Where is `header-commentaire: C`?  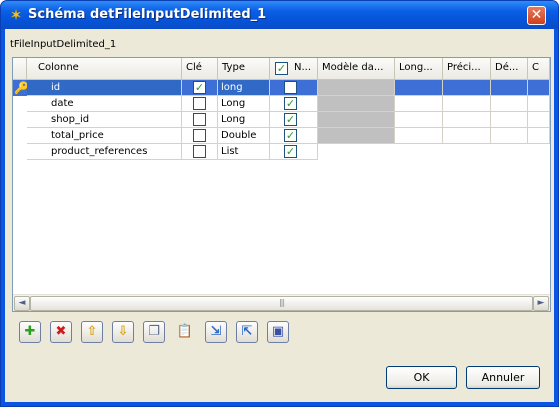 header-commentaire: C is located at coordinates (539, 68).